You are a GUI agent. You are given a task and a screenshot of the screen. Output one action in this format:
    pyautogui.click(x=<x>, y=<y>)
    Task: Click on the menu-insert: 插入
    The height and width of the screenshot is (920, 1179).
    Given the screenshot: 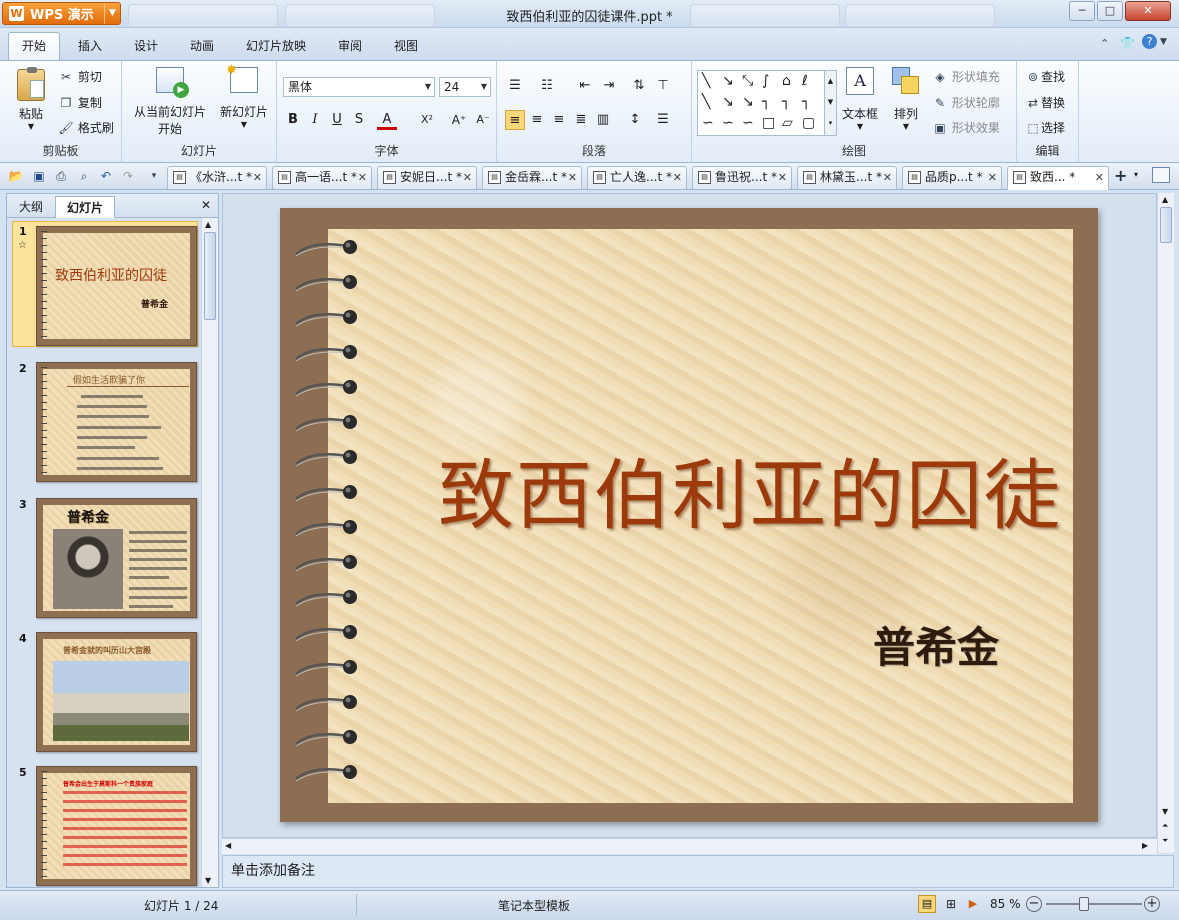 What is the action you would take?
    pyautogui.click(x=90, y=45)
    